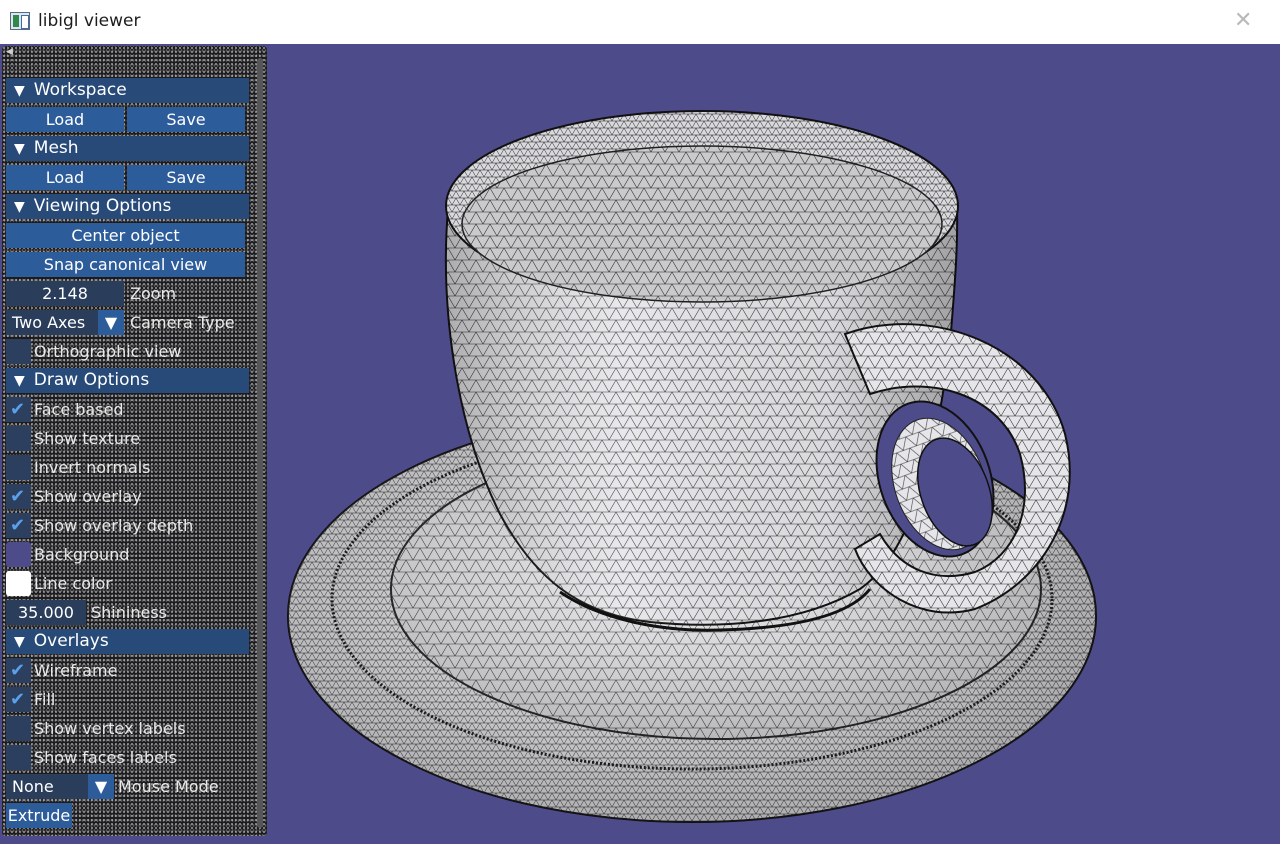 Image resolution: width=1280 pixels, height=844 pixels. Describe the element at coordinates (640, 22) in the screenshot. I see `window-titlebar: libigl viewer ✕` at that location.